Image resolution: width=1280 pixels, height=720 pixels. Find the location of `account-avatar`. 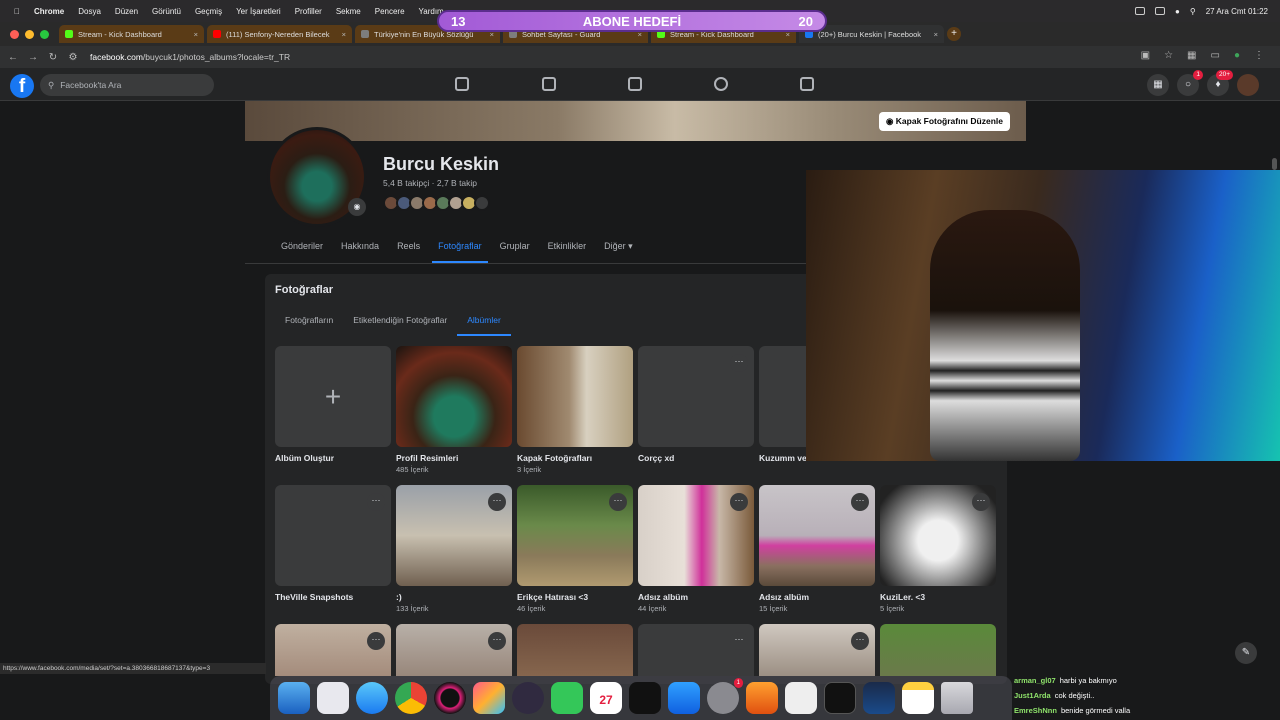

account-avatar is located at coordinates (1248, 85).